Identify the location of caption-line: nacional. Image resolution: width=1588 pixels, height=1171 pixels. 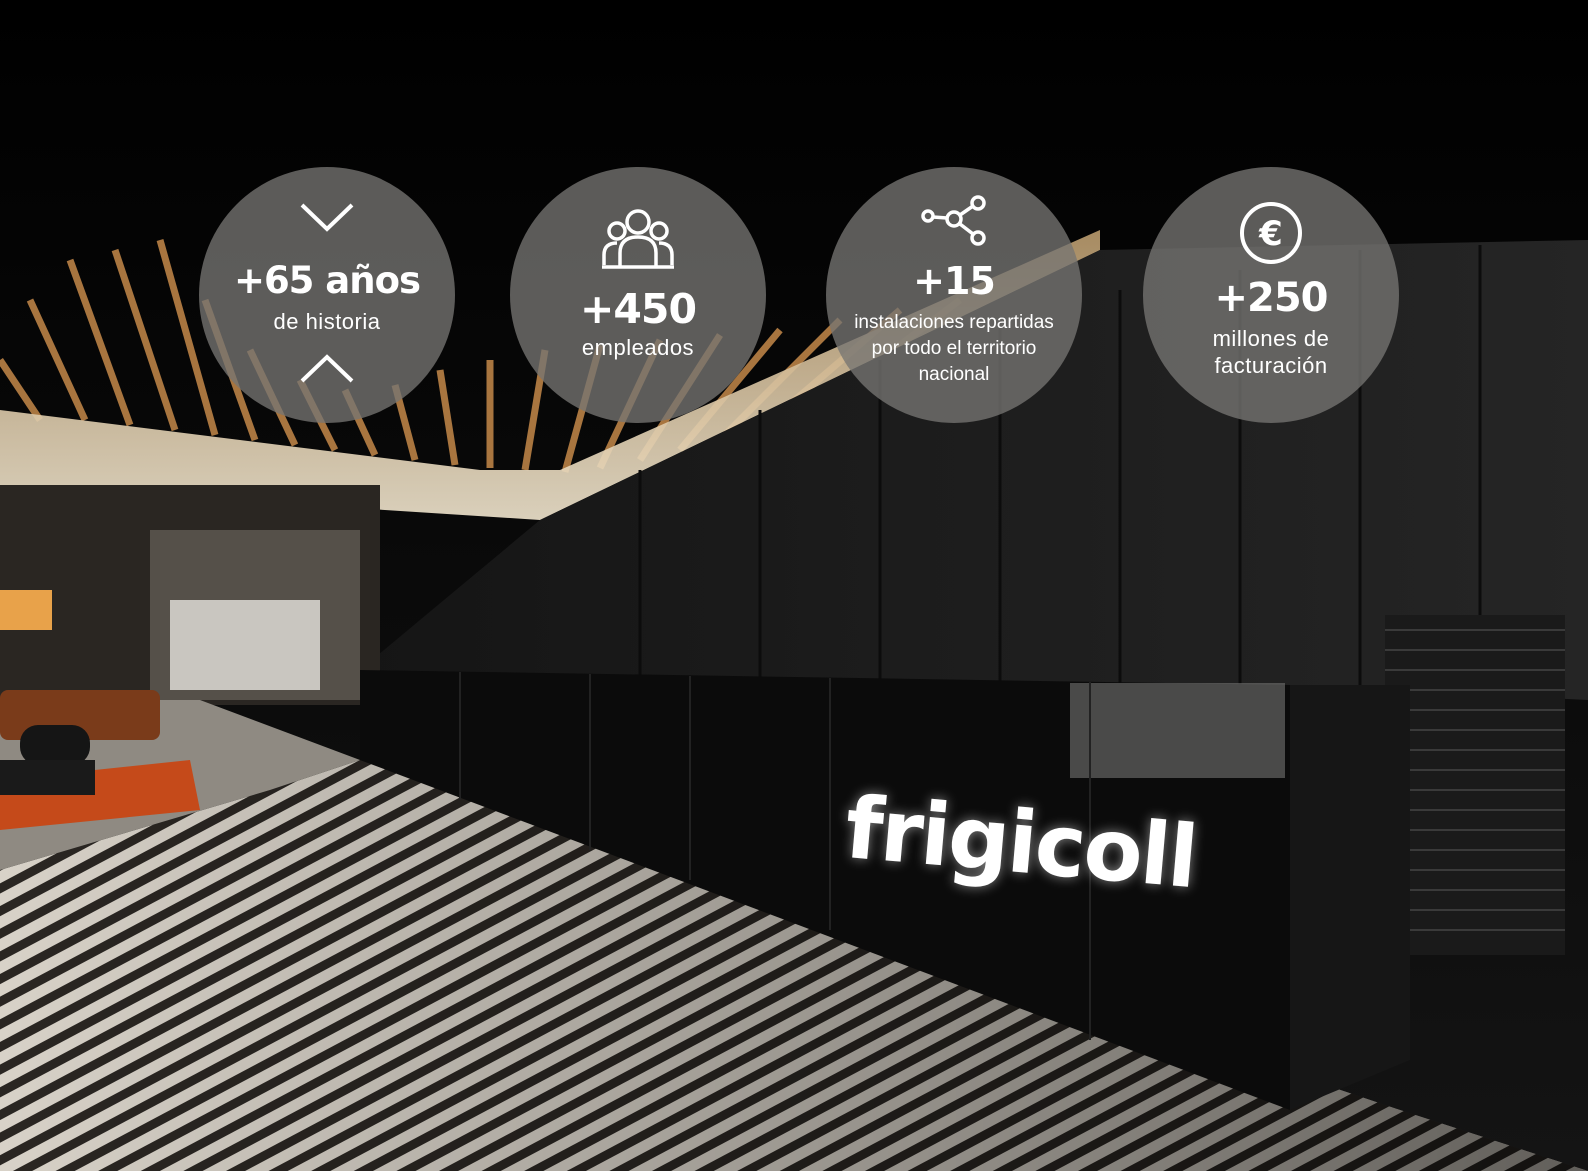
(954, 374).